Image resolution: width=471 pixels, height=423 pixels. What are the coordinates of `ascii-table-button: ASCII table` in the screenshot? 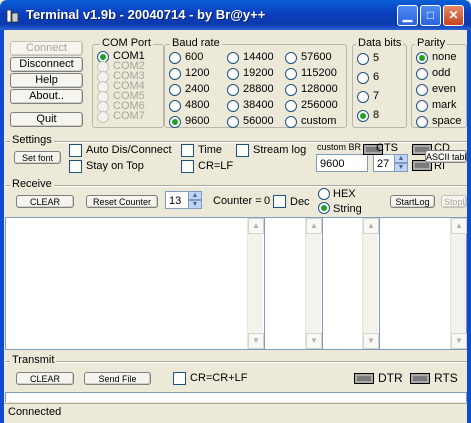 It's located at (446, 156).